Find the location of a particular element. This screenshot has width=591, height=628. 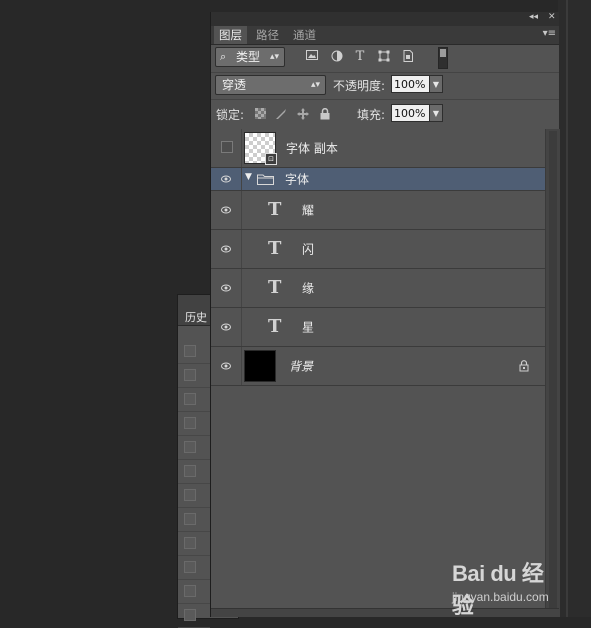

adjustment-filter-icon is located at coordinates (337, 57).